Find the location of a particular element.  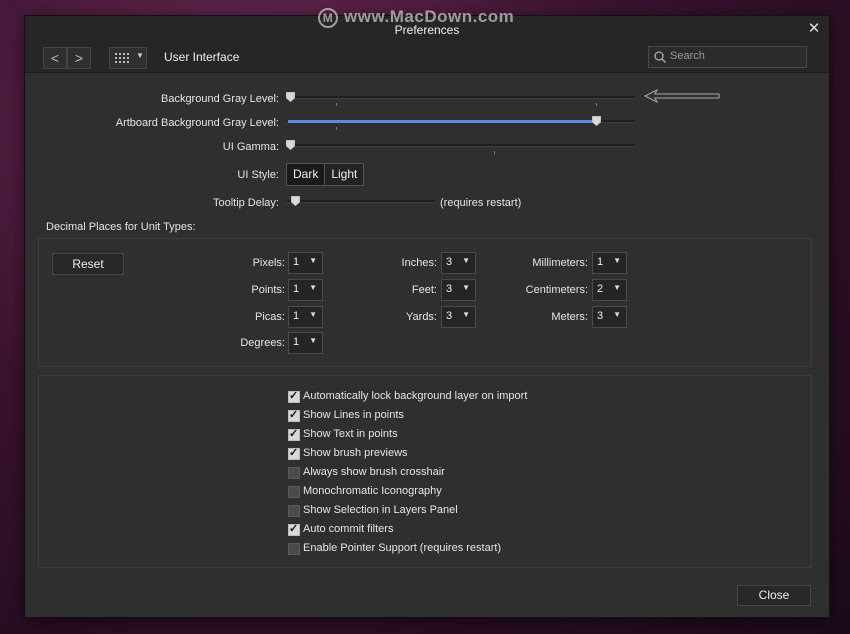

yards-label: Yards: is located at coordinates (421, 317).